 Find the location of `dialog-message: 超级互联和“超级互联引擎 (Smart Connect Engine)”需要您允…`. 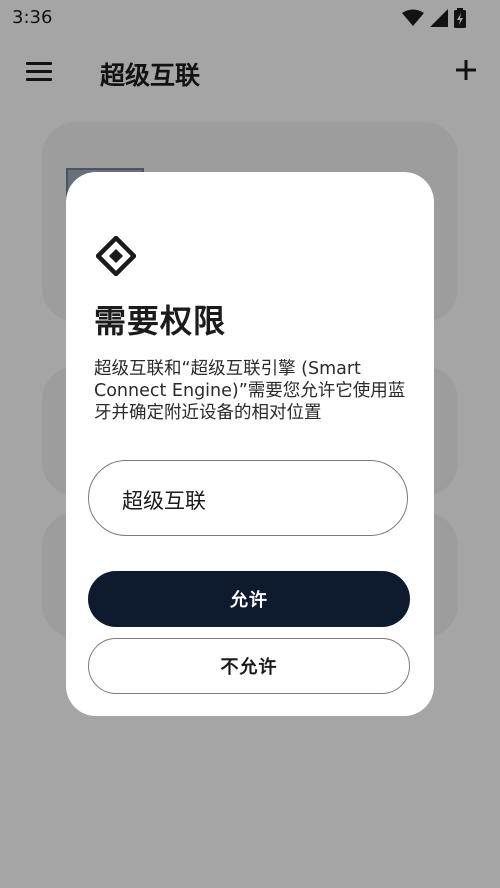

dialog-message: 超级互联和“超级互联引擎 (Smart Connect Engine)”需要您允… is located at coordinates (250, 391).